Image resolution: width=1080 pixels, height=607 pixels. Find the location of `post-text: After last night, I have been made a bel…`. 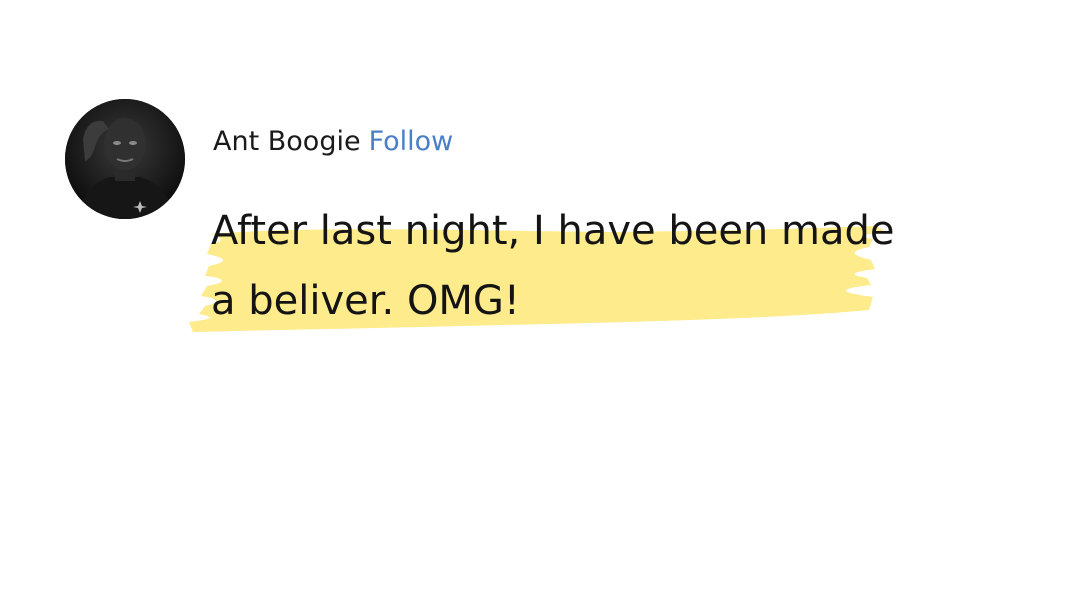

post-text: After last night, I have been made a bel… is located at coordinates (553, 266).